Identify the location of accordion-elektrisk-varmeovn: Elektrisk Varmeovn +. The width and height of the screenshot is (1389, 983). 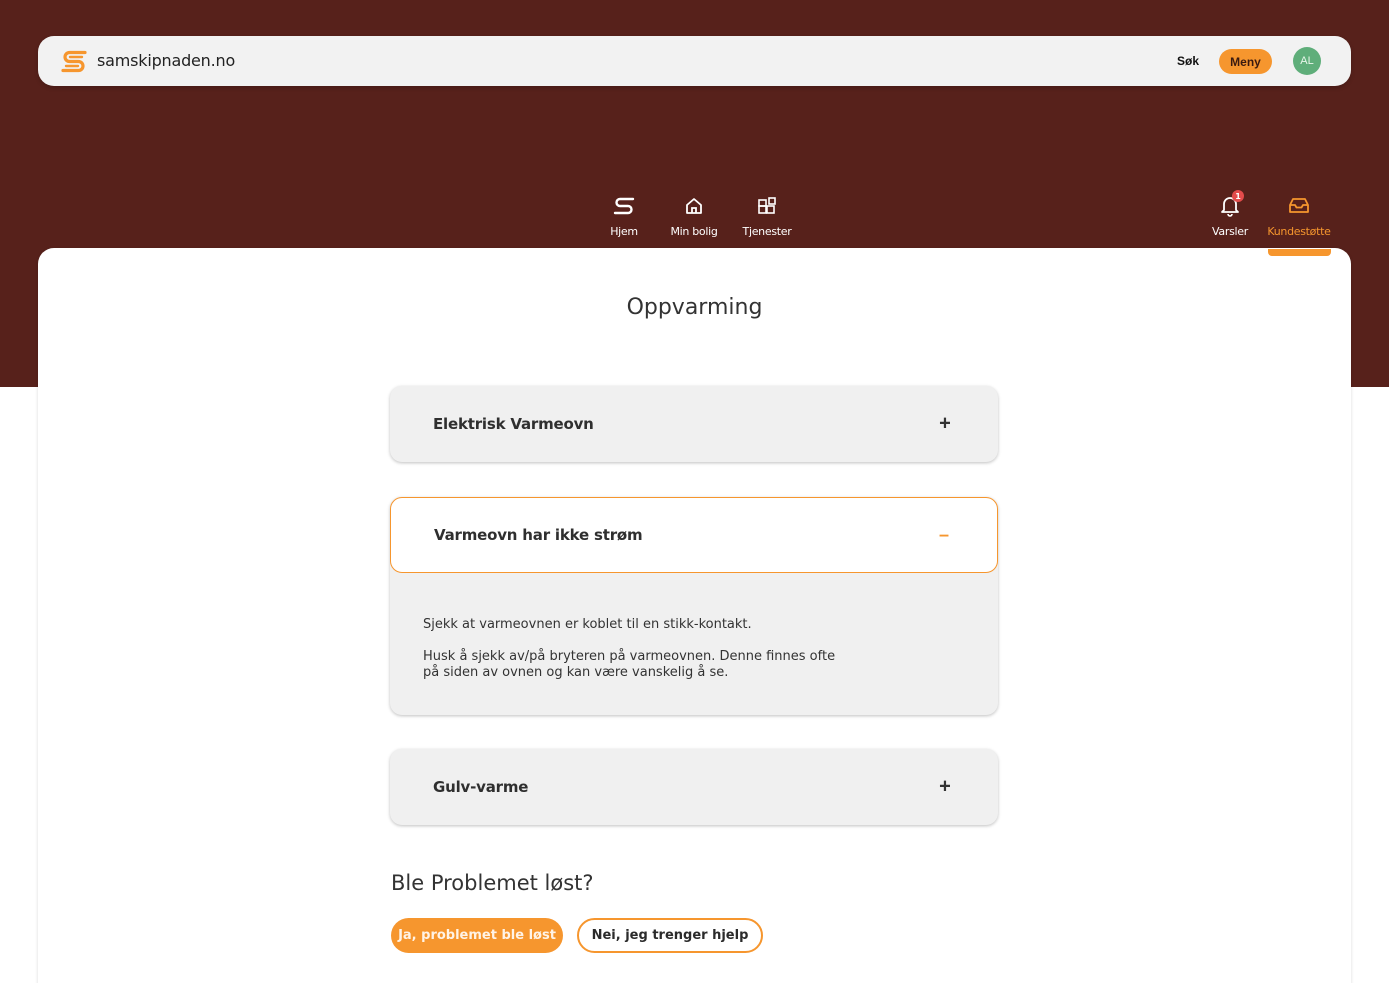
(694, 424).